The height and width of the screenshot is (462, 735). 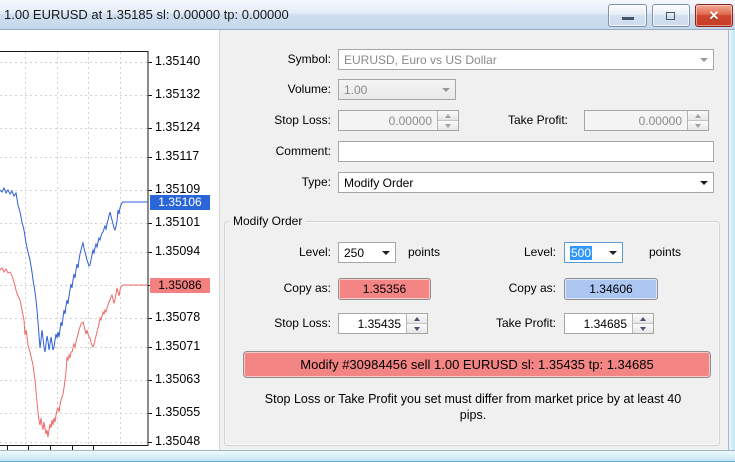 I want to click on close-icon: ✕, so click(x=714, y=15).